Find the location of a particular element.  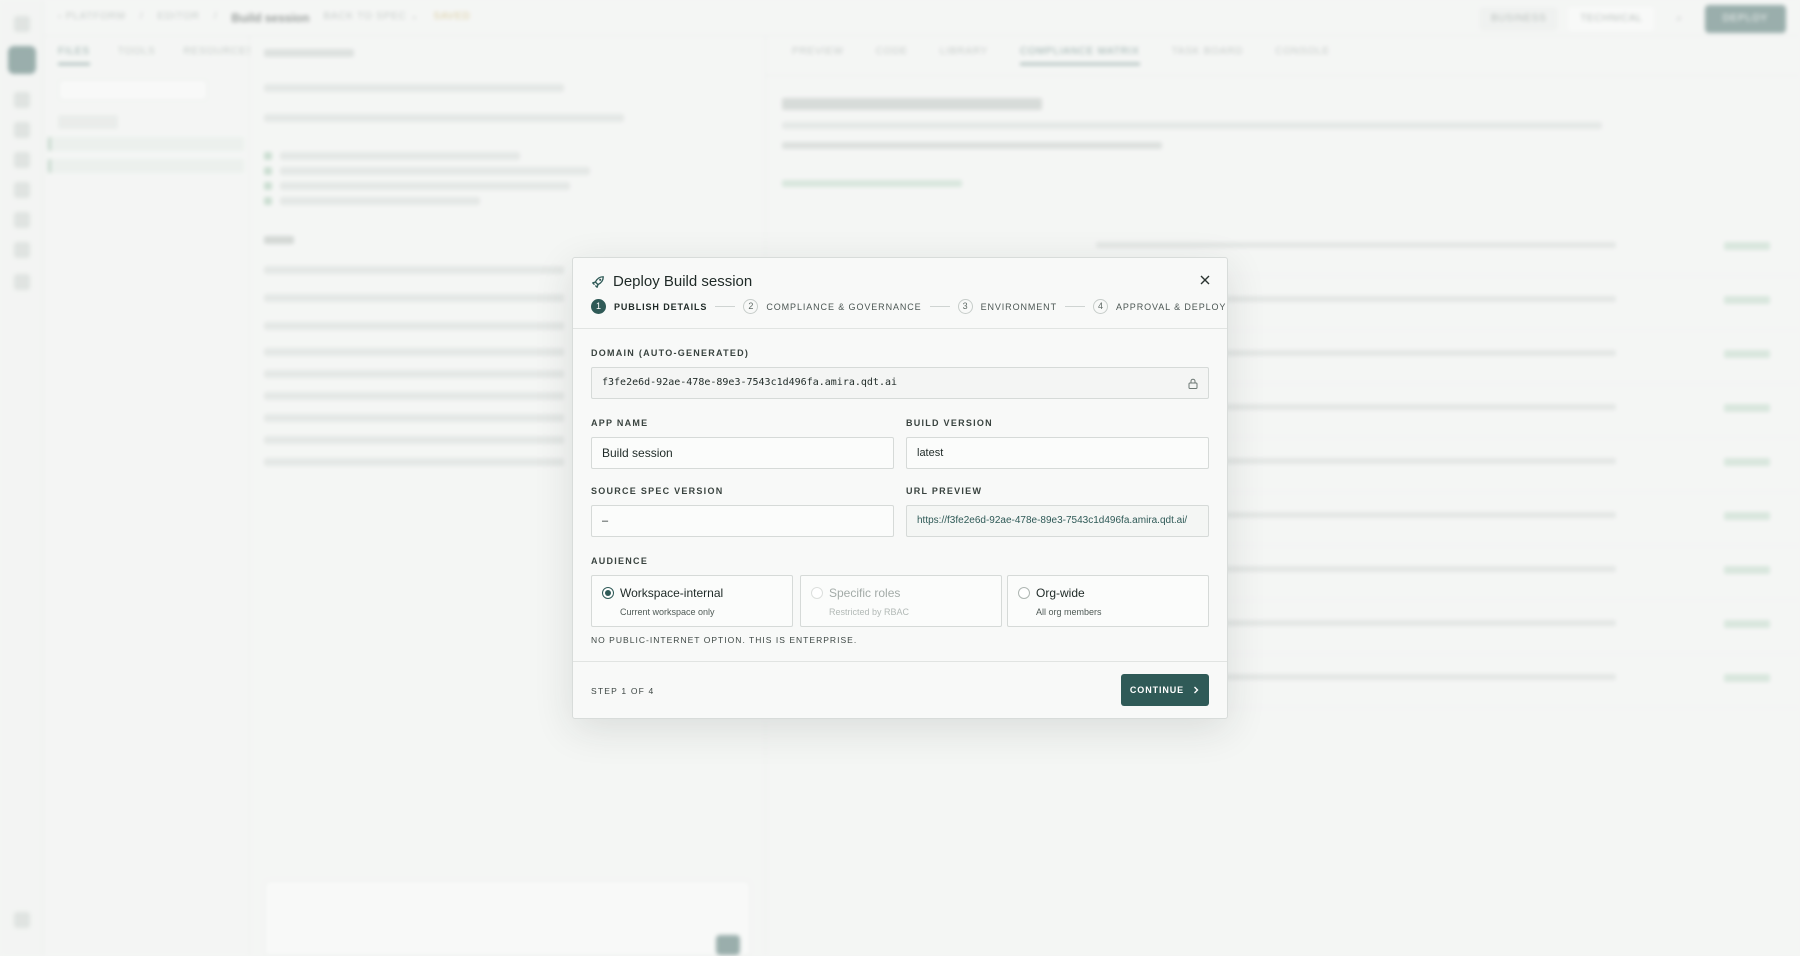

step-number: 4 is located at coordinates (1100, 306).